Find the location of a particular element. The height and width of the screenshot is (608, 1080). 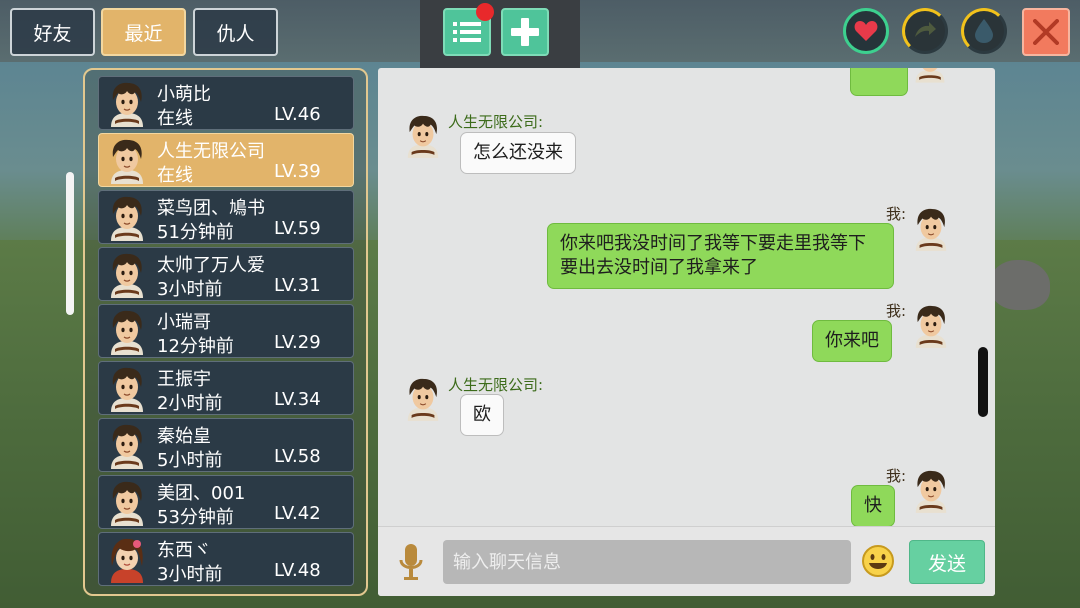

send-button: 发送 is located at coordinates (947, 562).